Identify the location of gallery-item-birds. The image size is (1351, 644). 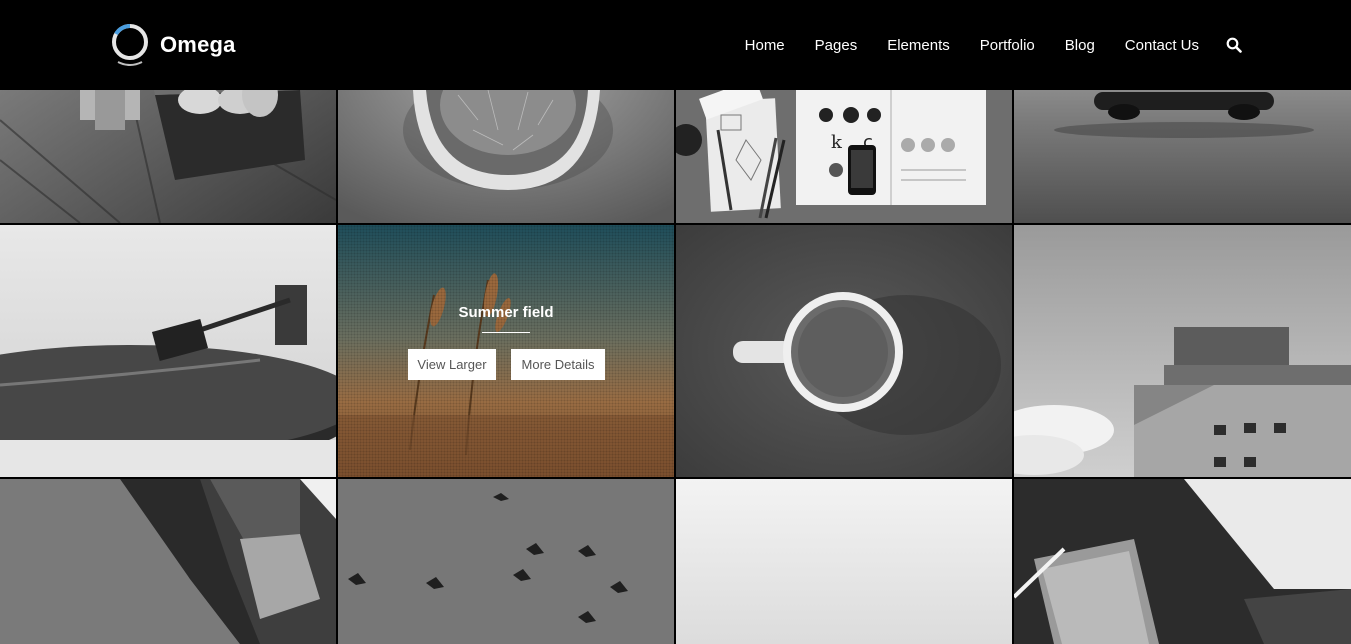
(506, 561).